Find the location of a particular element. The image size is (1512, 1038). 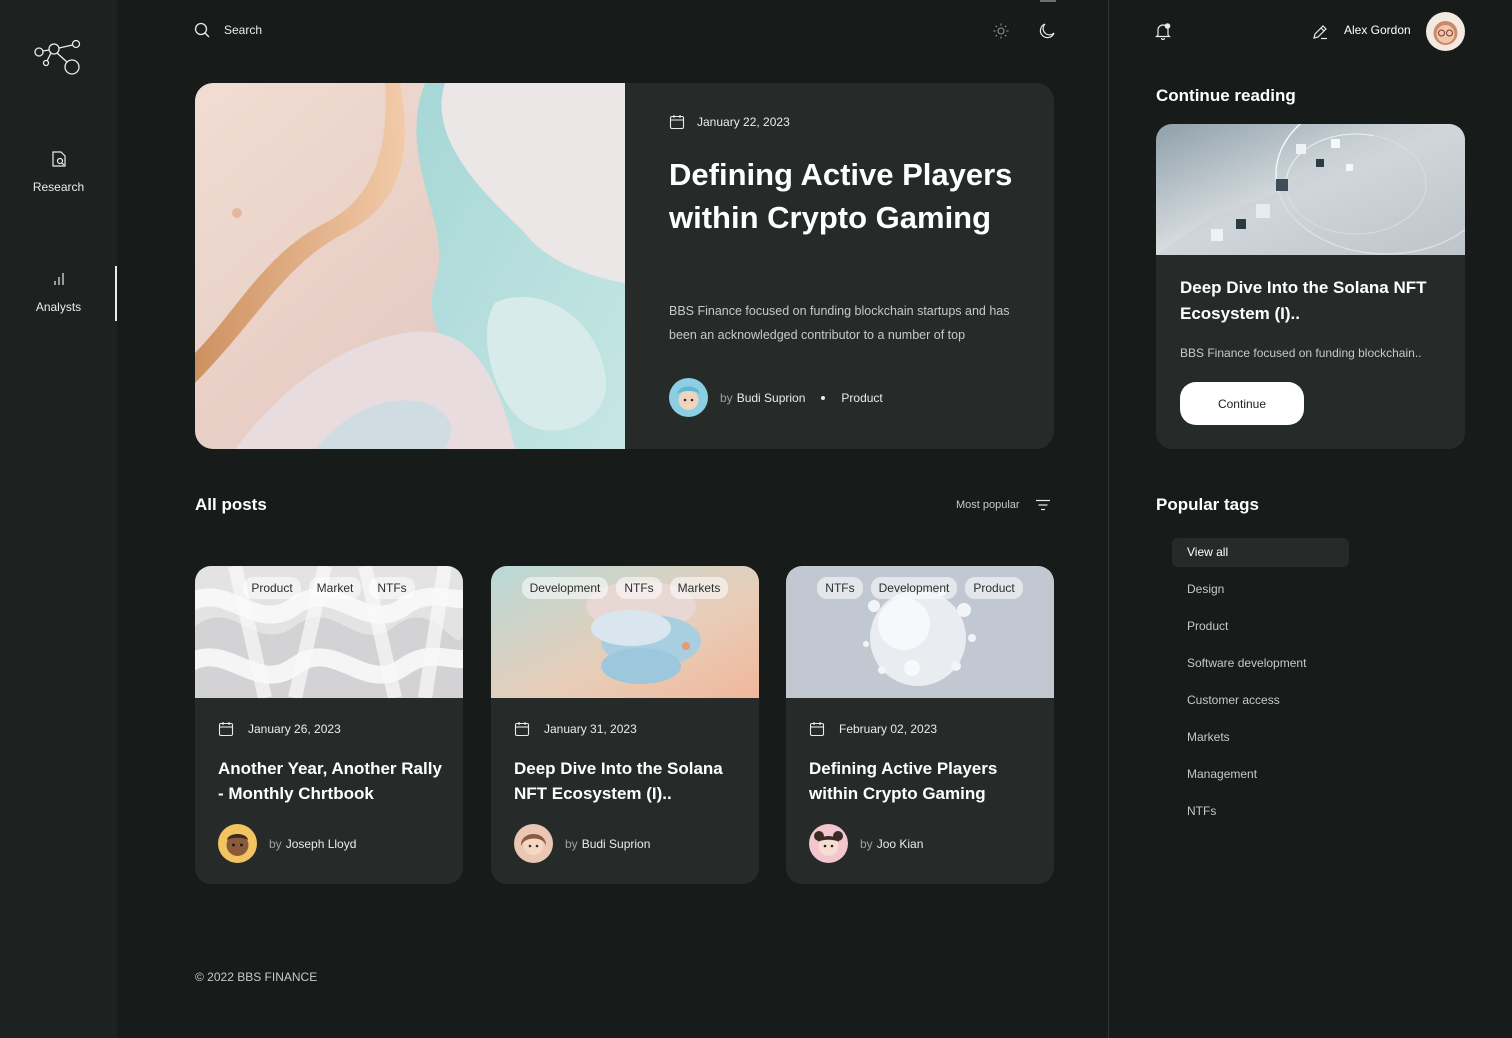

user-avatar is located at coordinates (1445, 31).